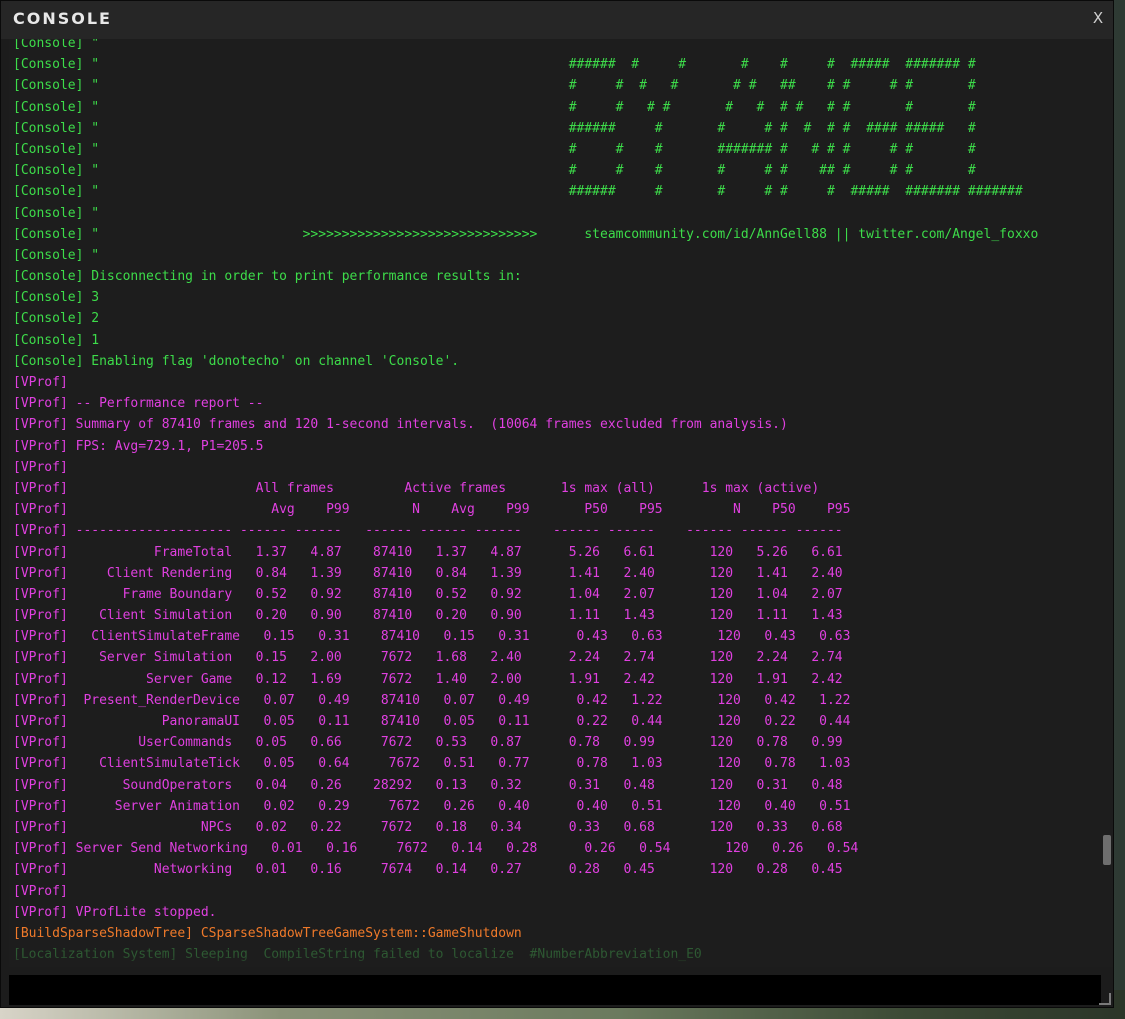 The height and width of the screenshot is (1019, 1125). What do you see at coordinates (494, 86) in the screenshot?
I see `log-line-console: [Console] " # # # # # # ## # # # # #` at bounding box center [494, 86].